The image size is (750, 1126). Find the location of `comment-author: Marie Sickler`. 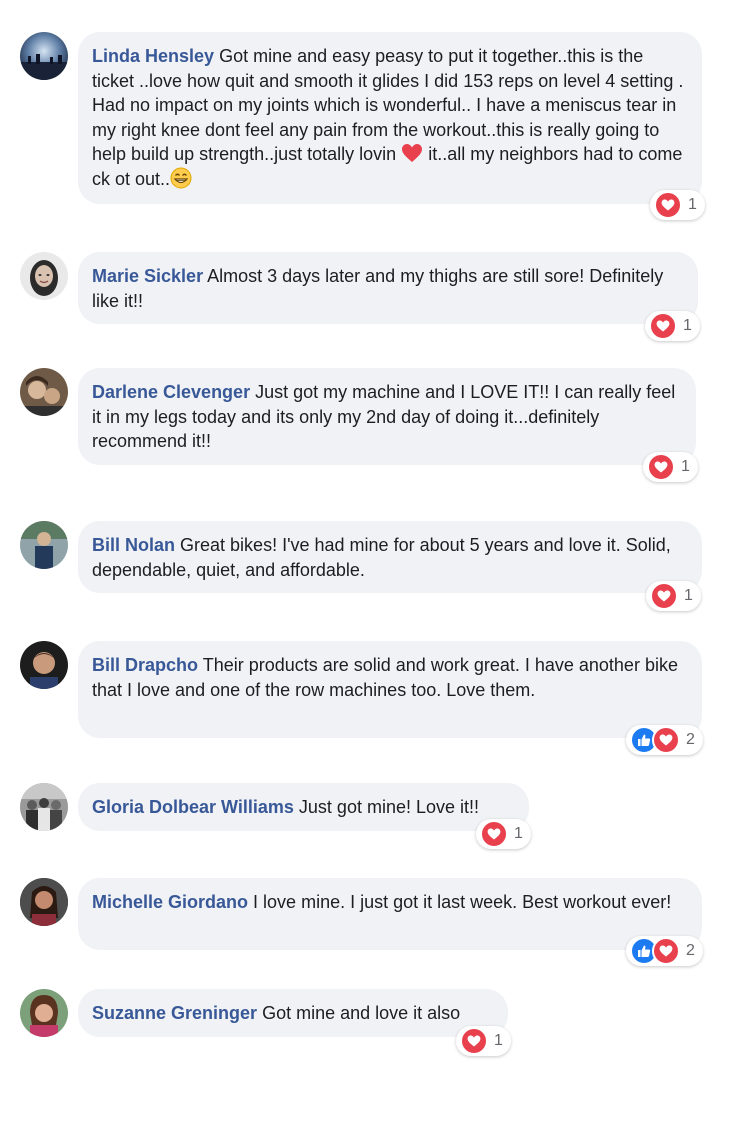

comment-author: Marie Sickler is located at coordinates (147, 276).